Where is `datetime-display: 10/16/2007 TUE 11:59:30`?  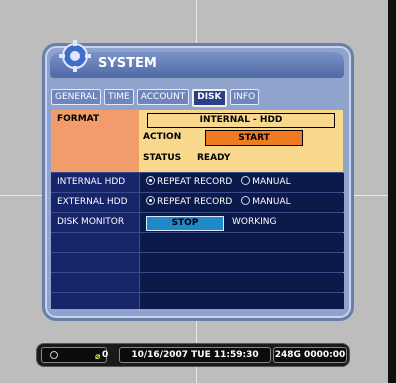
datetime-display: 10/16/2007 TUE 11:59:30 is located at coordinates (195, 355).